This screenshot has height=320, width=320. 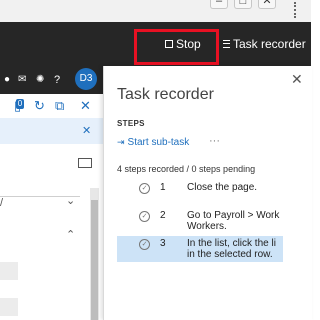 What do you see at coordinates (155, 11) in the screenshot?
I see `browser-titlebar: – □ ✕` at bounding box center [155, 11].